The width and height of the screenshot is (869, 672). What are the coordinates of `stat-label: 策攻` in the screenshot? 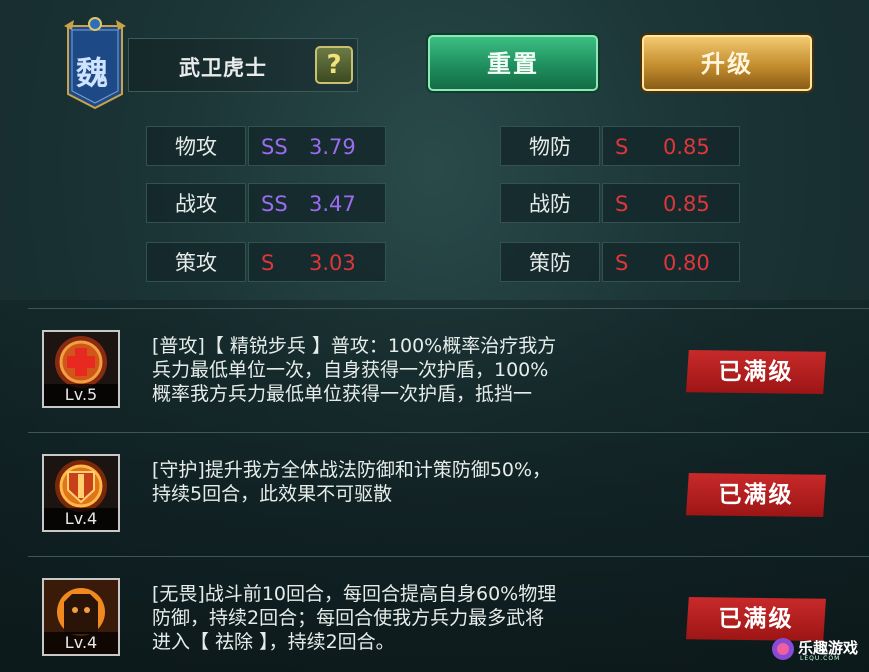 It's located at (196, 262).